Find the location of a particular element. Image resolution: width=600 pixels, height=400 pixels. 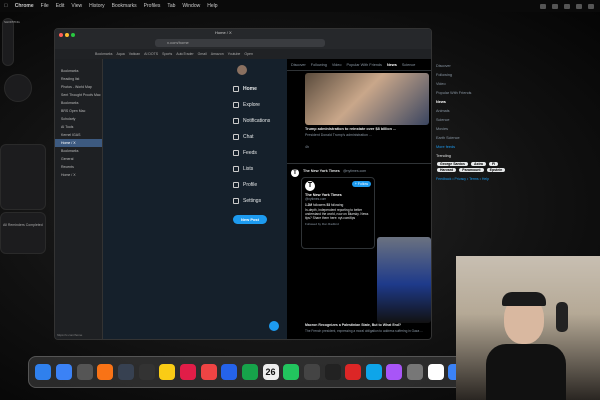

nav-lists: Lists is located at coordinates (259, 169).